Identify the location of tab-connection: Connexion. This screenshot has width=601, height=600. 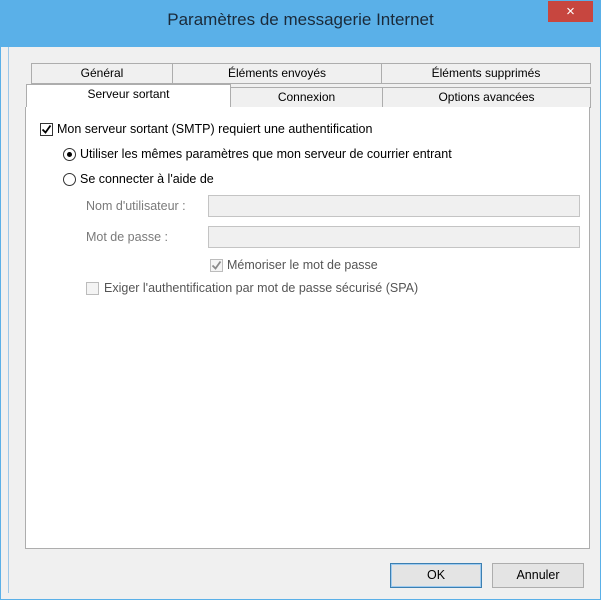
(306, 97).